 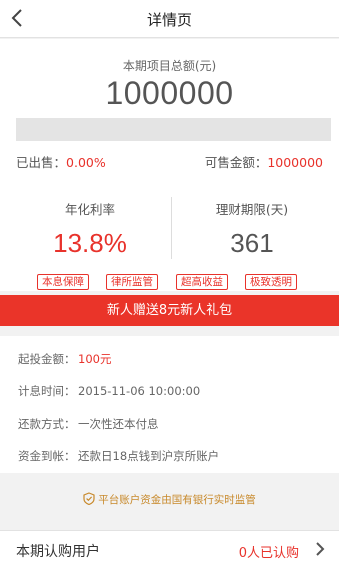 What do you see at coordinates (47, 424) in the screenshot?
I see `detail-key: 还款方式：` at bounding box center [47, 424].